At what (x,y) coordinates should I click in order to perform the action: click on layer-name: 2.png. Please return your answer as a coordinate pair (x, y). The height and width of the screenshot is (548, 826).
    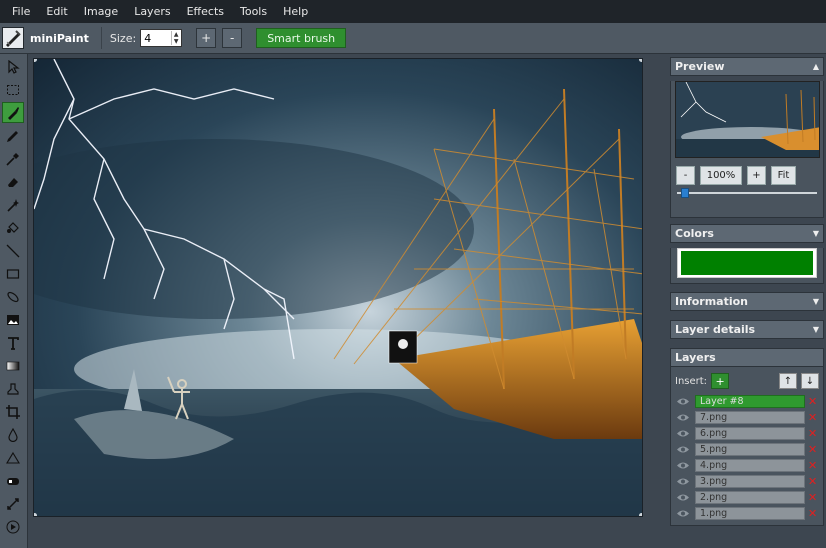
    Looking at the image, I should click on (750, 497).